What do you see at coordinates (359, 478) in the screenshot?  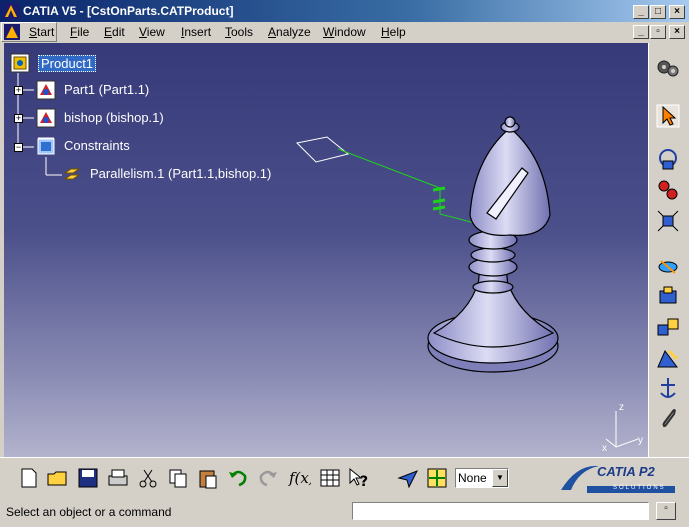 I see `whats-this-help-icon: ?` at bounding box center [359, 478].